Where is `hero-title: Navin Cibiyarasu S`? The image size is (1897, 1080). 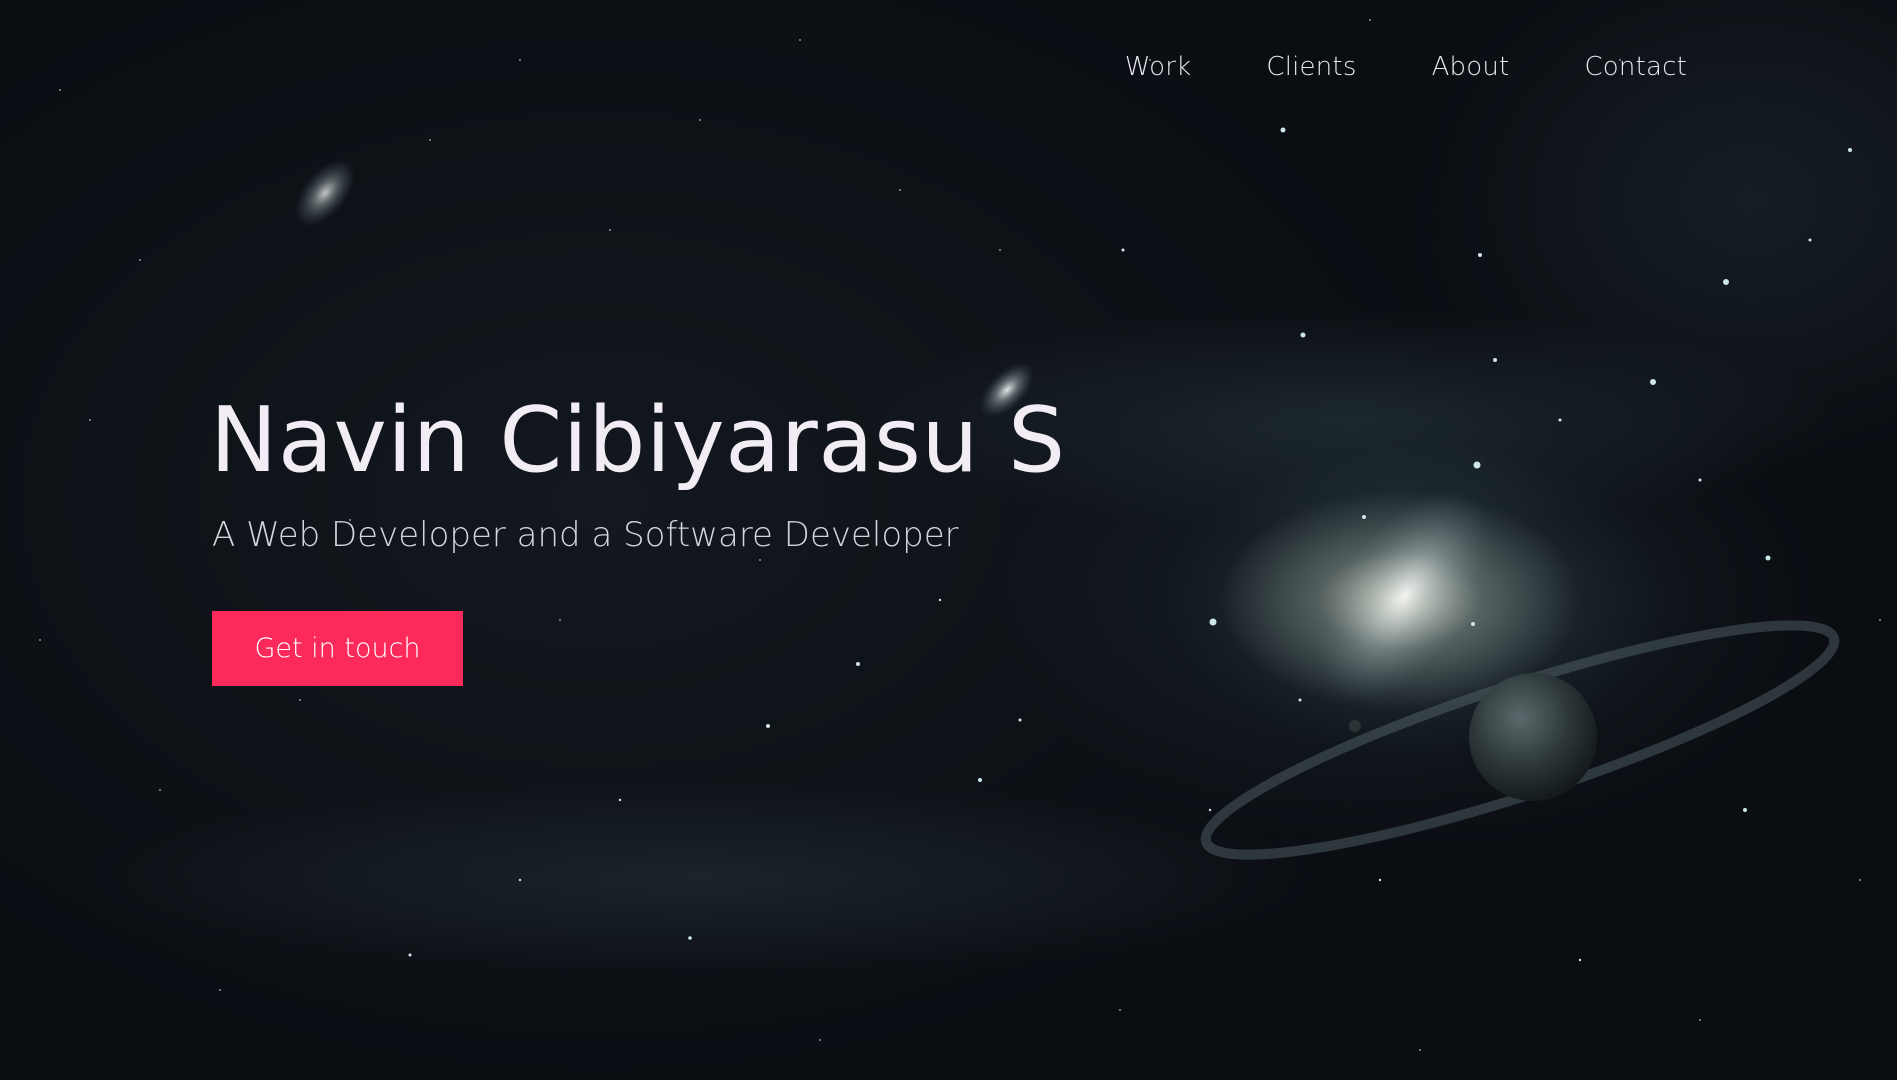
hero-title: Navin Cibiyarasu S is located at coordinates (638, 440).